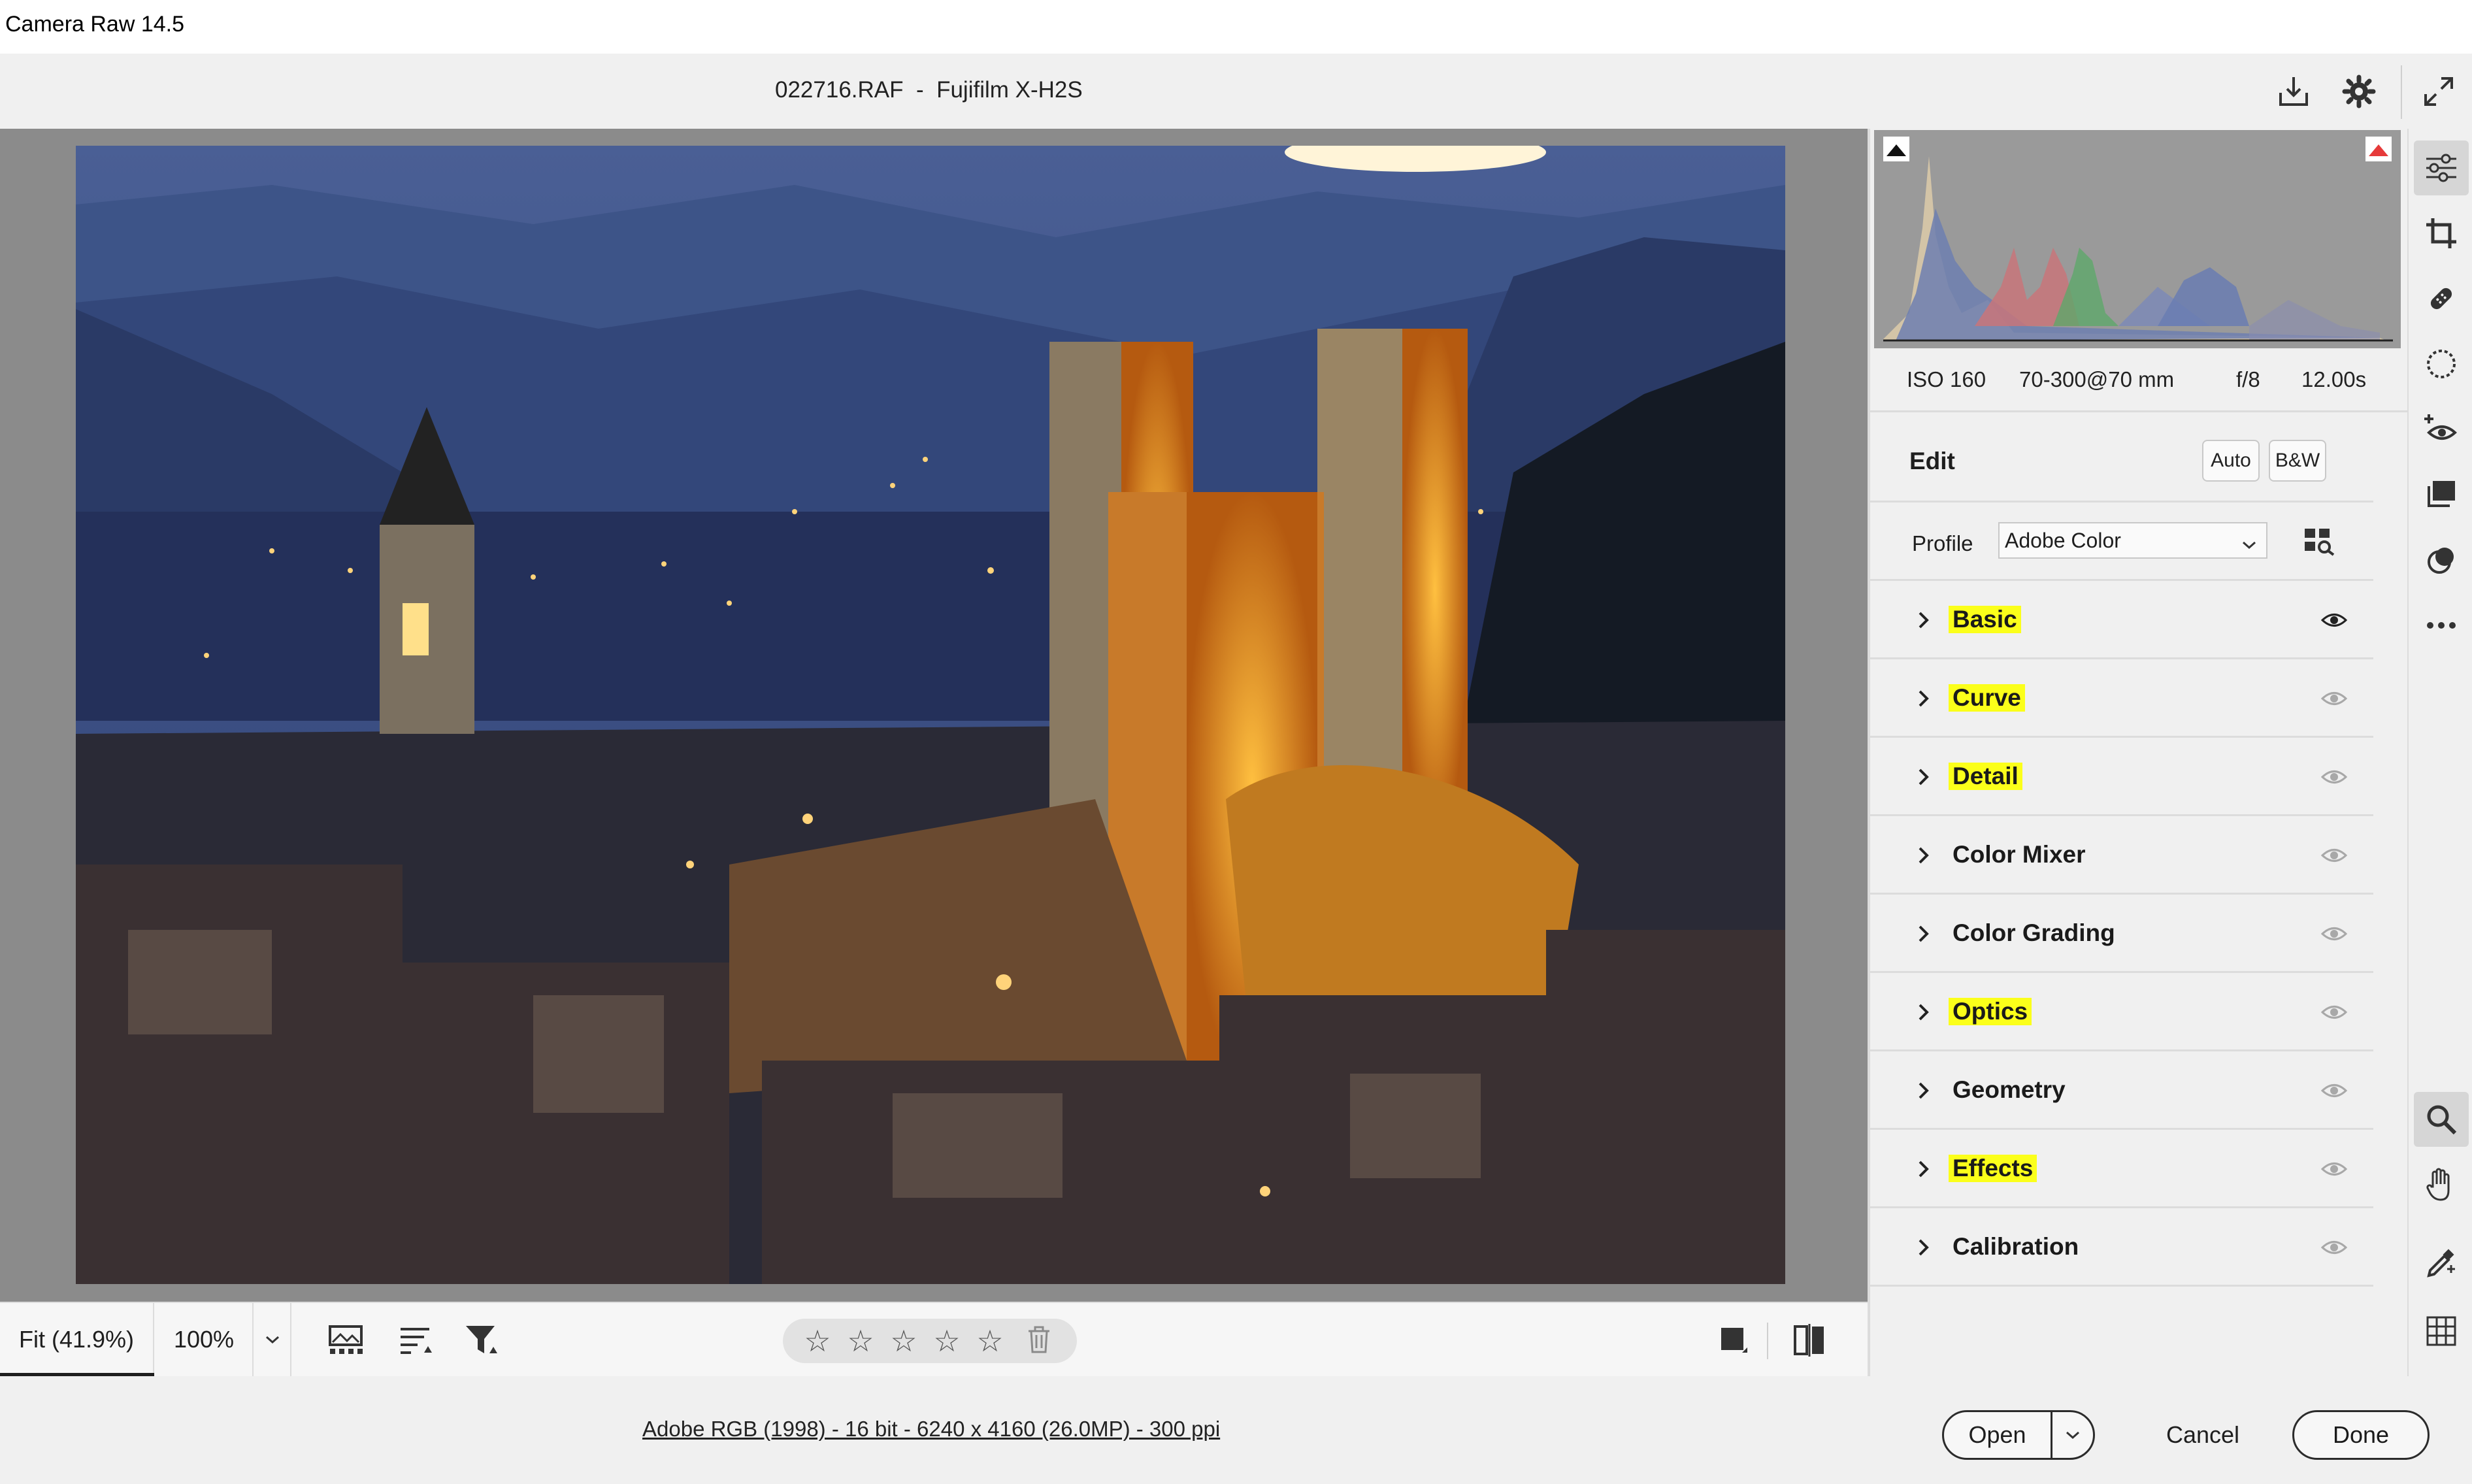 The height and width of the screenshot is (1484, 2472). What do you see at coordinates (2137, 239) in the screenshot?
I see `histogram` at bounding box center [2137, 239].